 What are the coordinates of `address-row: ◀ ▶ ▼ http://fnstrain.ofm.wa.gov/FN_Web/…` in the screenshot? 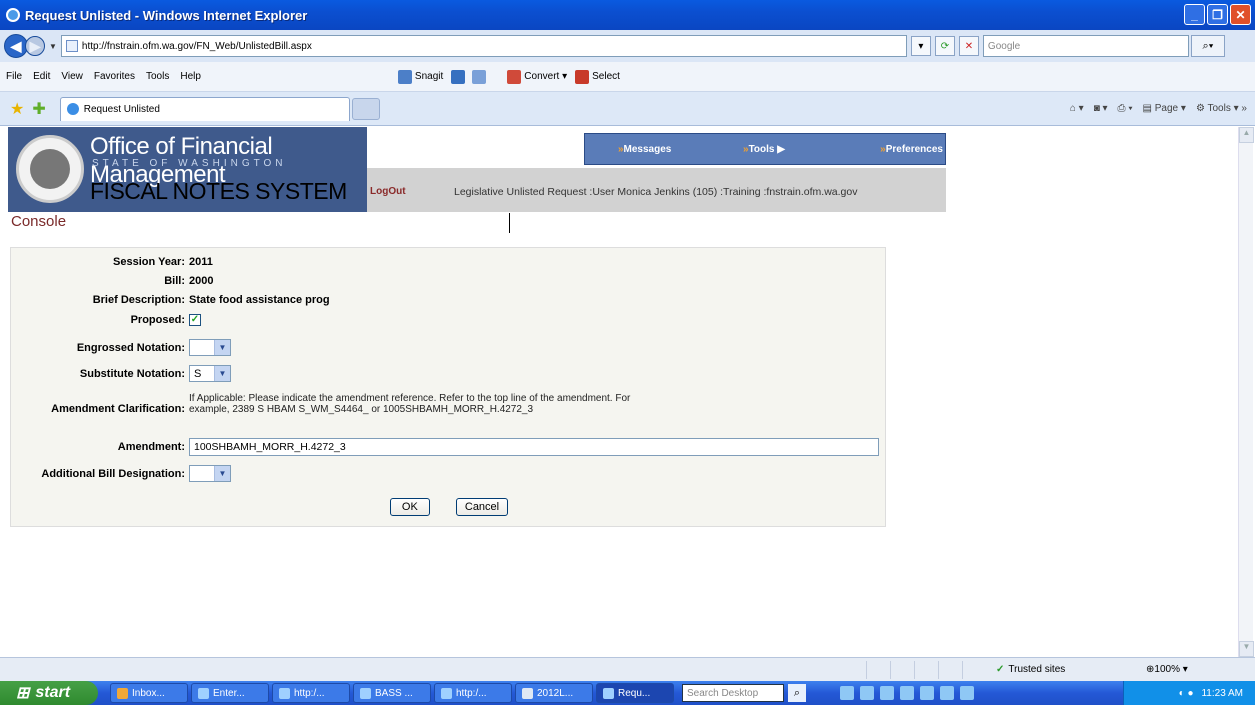 It's located at (627, 46).